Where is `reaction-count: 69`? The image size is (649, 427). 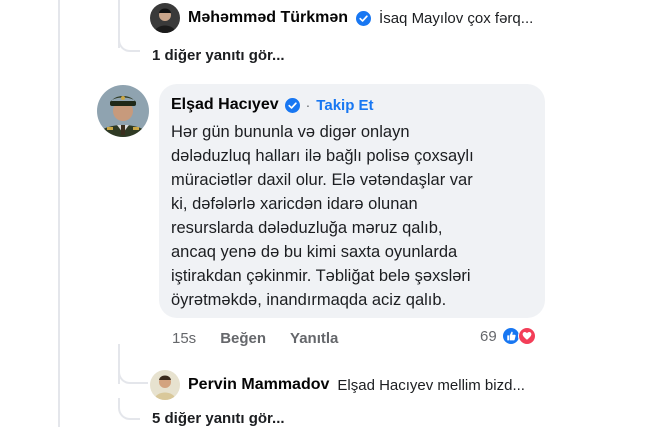
reaction-count: 69 is located at coordinates (488, 336).